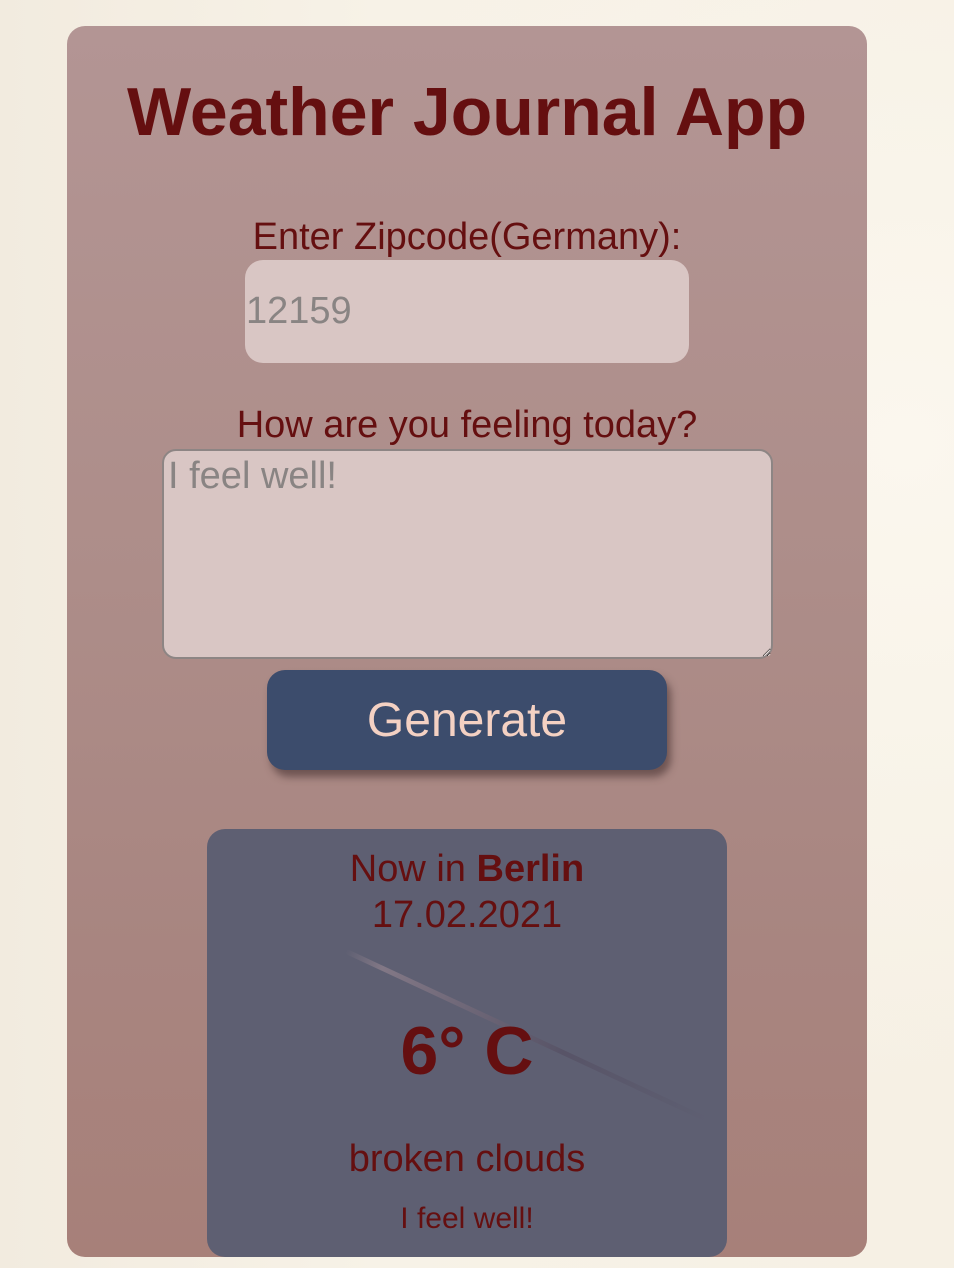  Describe the element at coordinates (467, 1051) in the screenshot. I see `entry-temperature: 6° C` at that location.